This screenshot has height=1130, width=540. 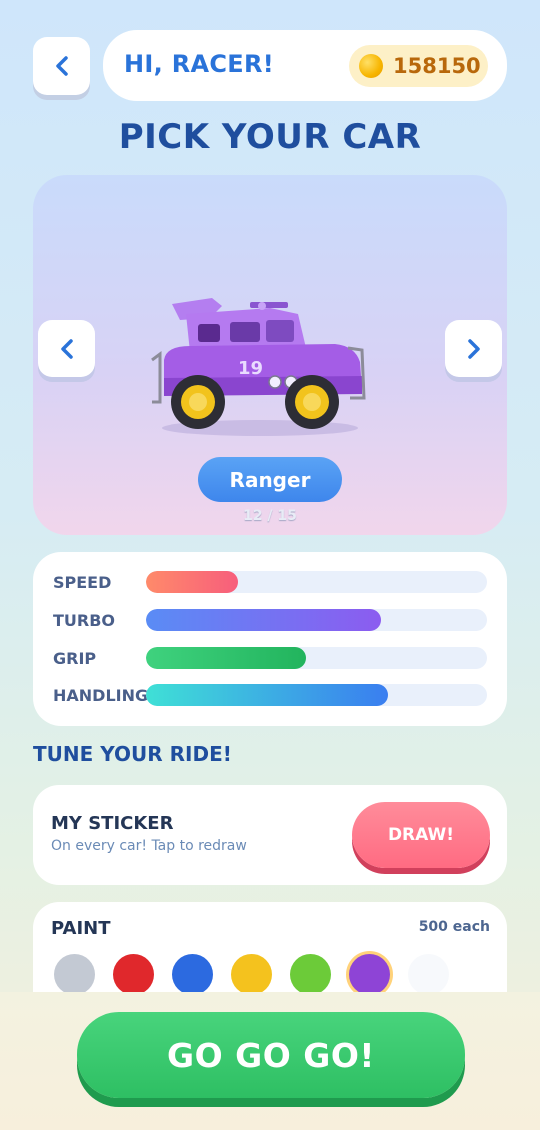 I want to click on stat-bar-grip, so click(x=316, y=658).